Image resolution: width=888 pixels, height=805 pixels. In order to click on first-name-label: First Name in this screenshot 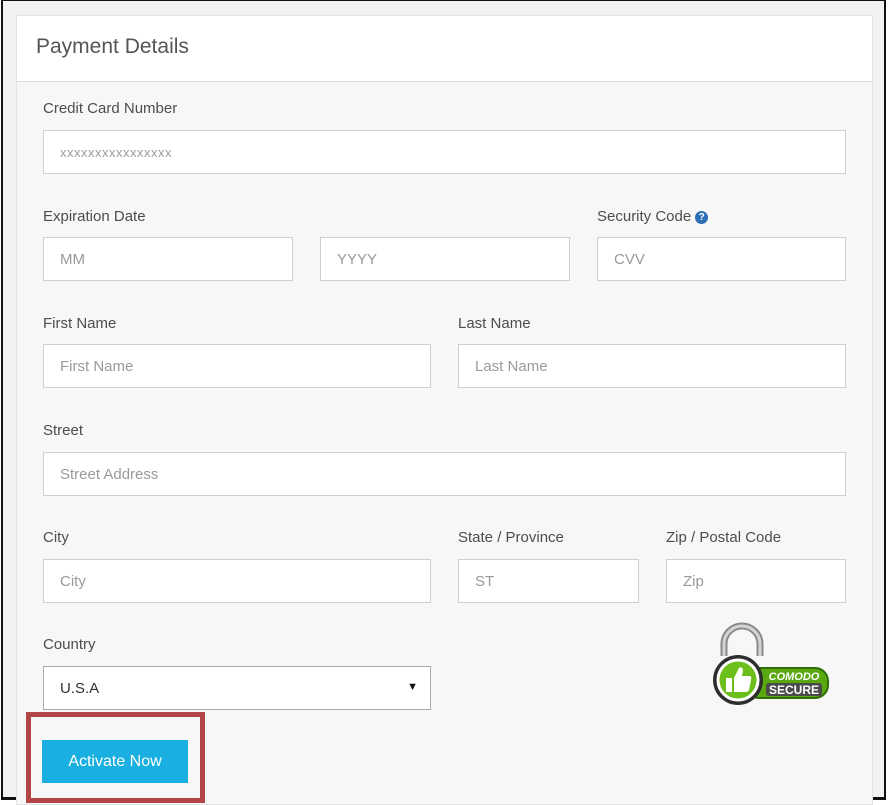, I will do `click(80, 323)`.